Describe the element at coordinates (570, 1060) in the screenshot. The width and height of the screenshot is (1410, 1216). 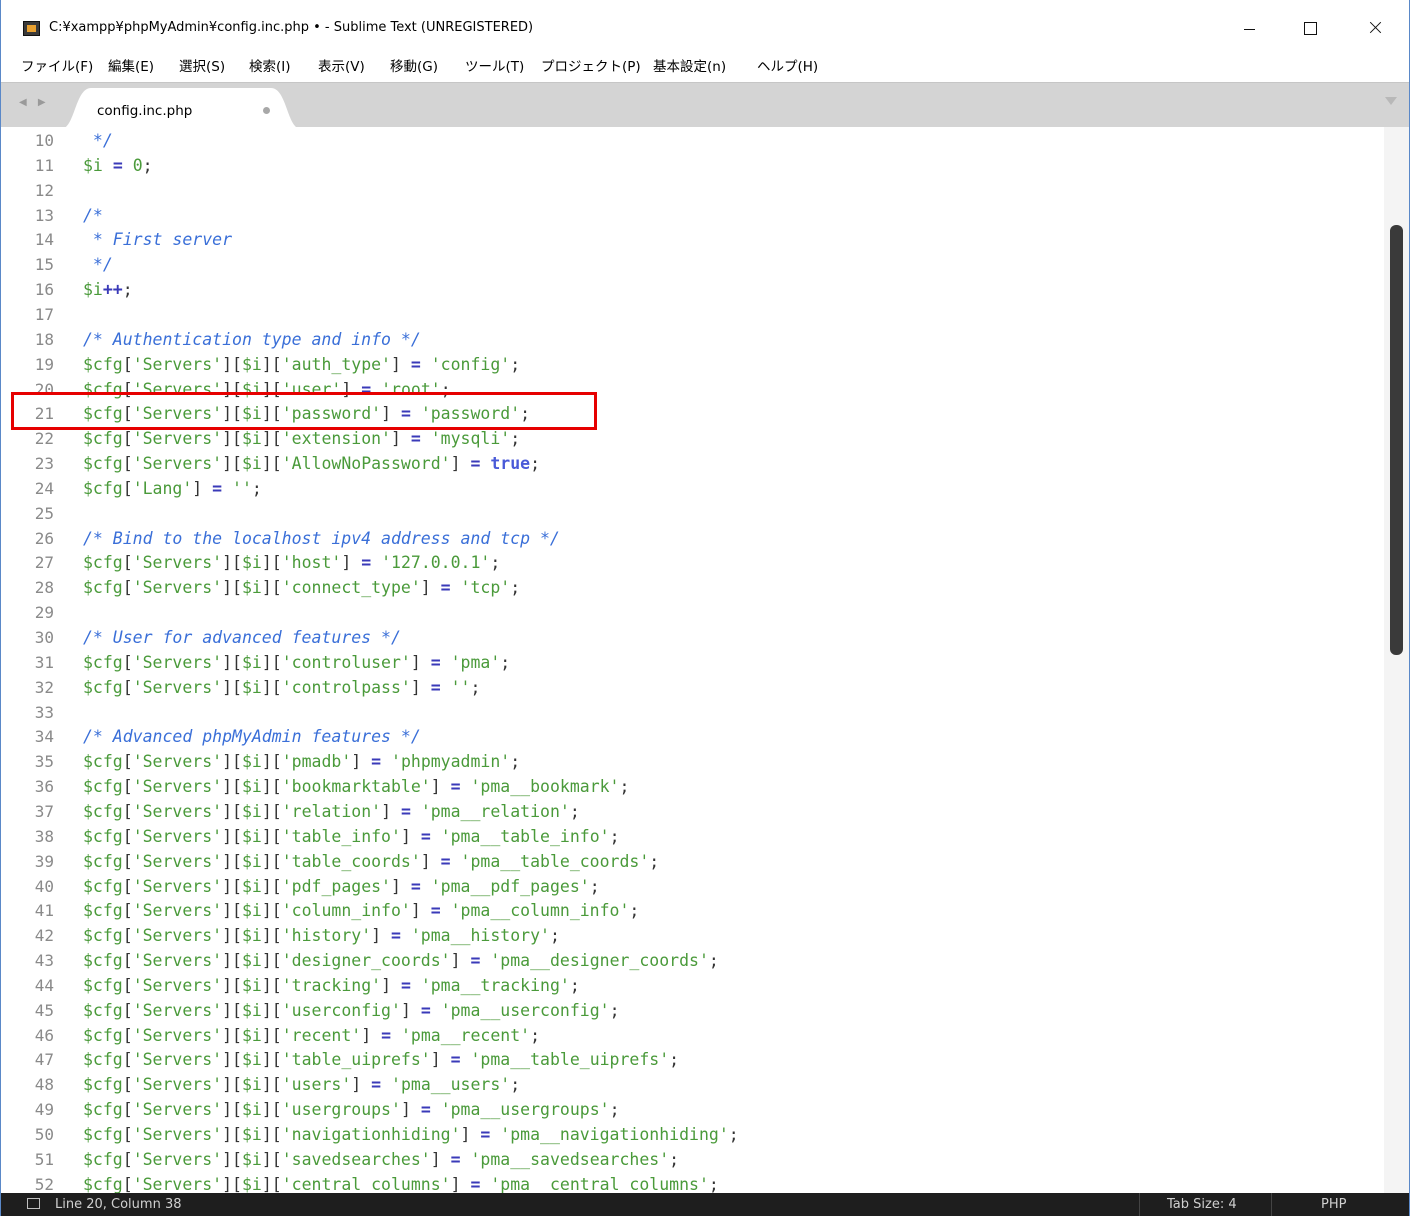
I see `code-string: 'pma__table_uiprefs'` at that location.